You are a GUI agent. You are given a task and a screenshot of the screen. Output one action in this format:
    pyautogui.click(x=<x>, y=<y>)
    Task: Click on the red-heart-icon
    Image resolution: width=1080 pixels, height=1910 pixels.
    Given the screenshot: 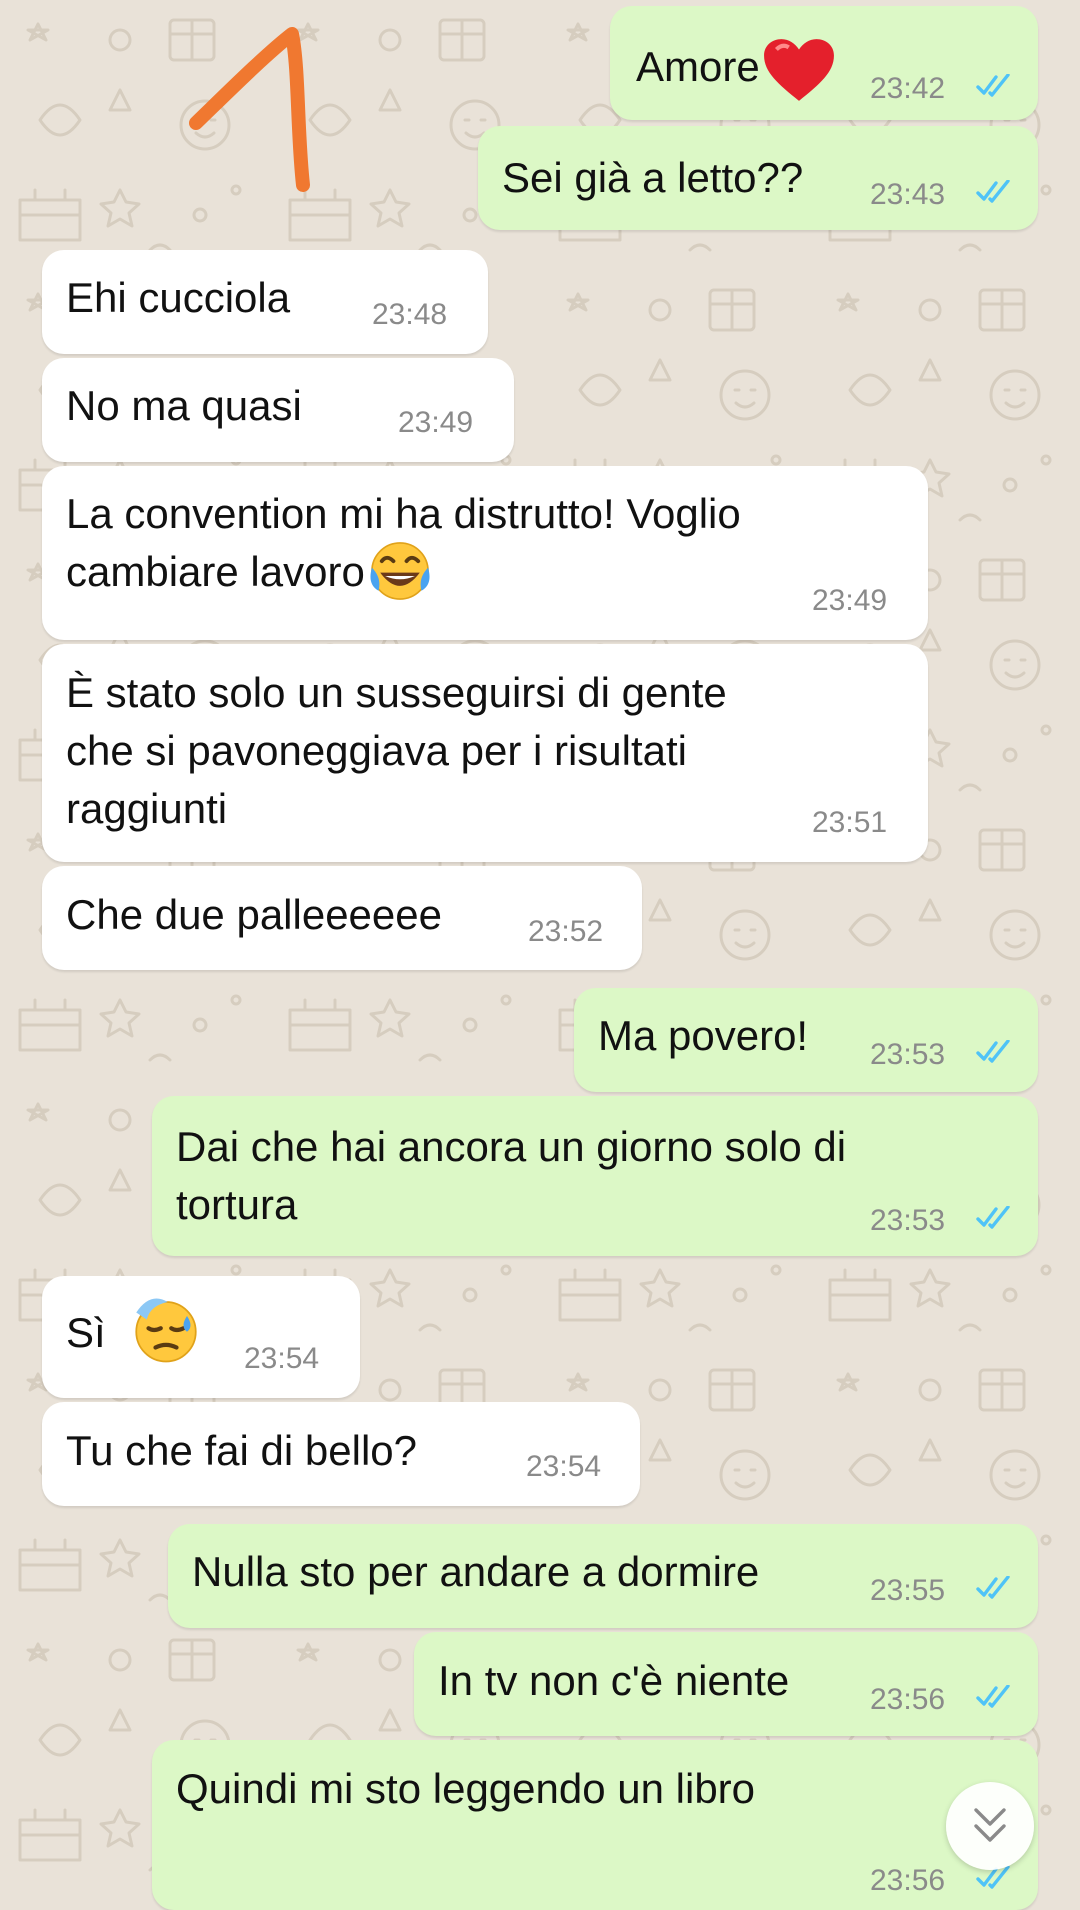 What is the action you would take?
    pyautogui.click(x=798, y=70)
    